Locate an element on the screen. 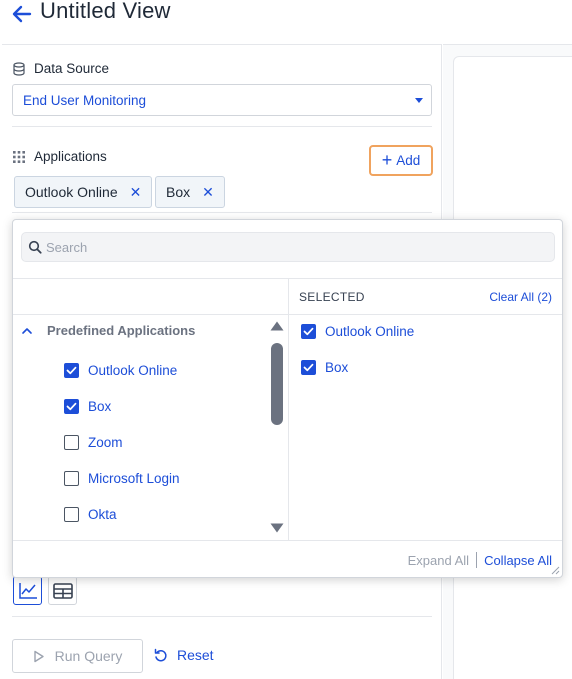  back-arrow-icon is located at coordinates (22, 14).